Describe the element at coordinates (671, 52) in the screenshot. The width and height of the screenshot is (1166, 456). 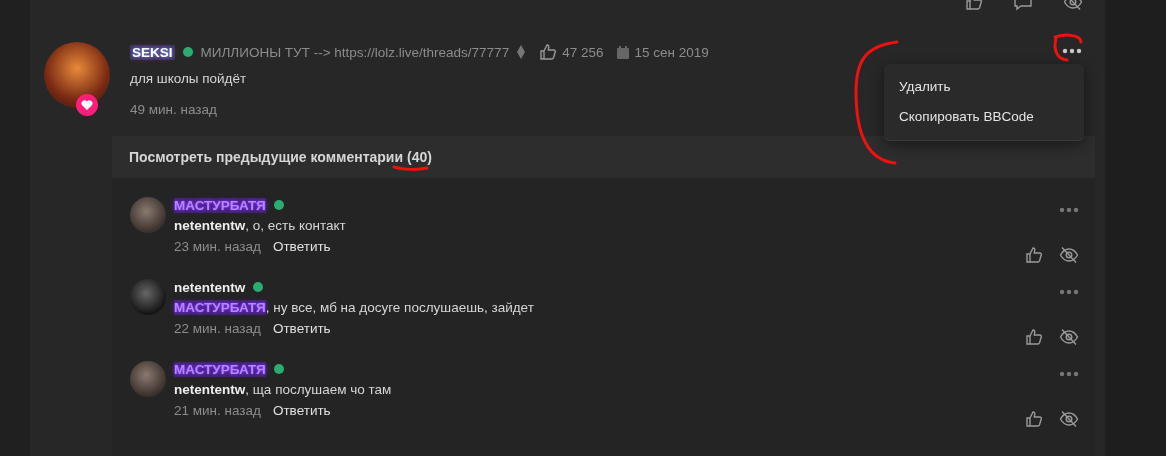
I see `registration-date: 15 сен 2019` at that location.